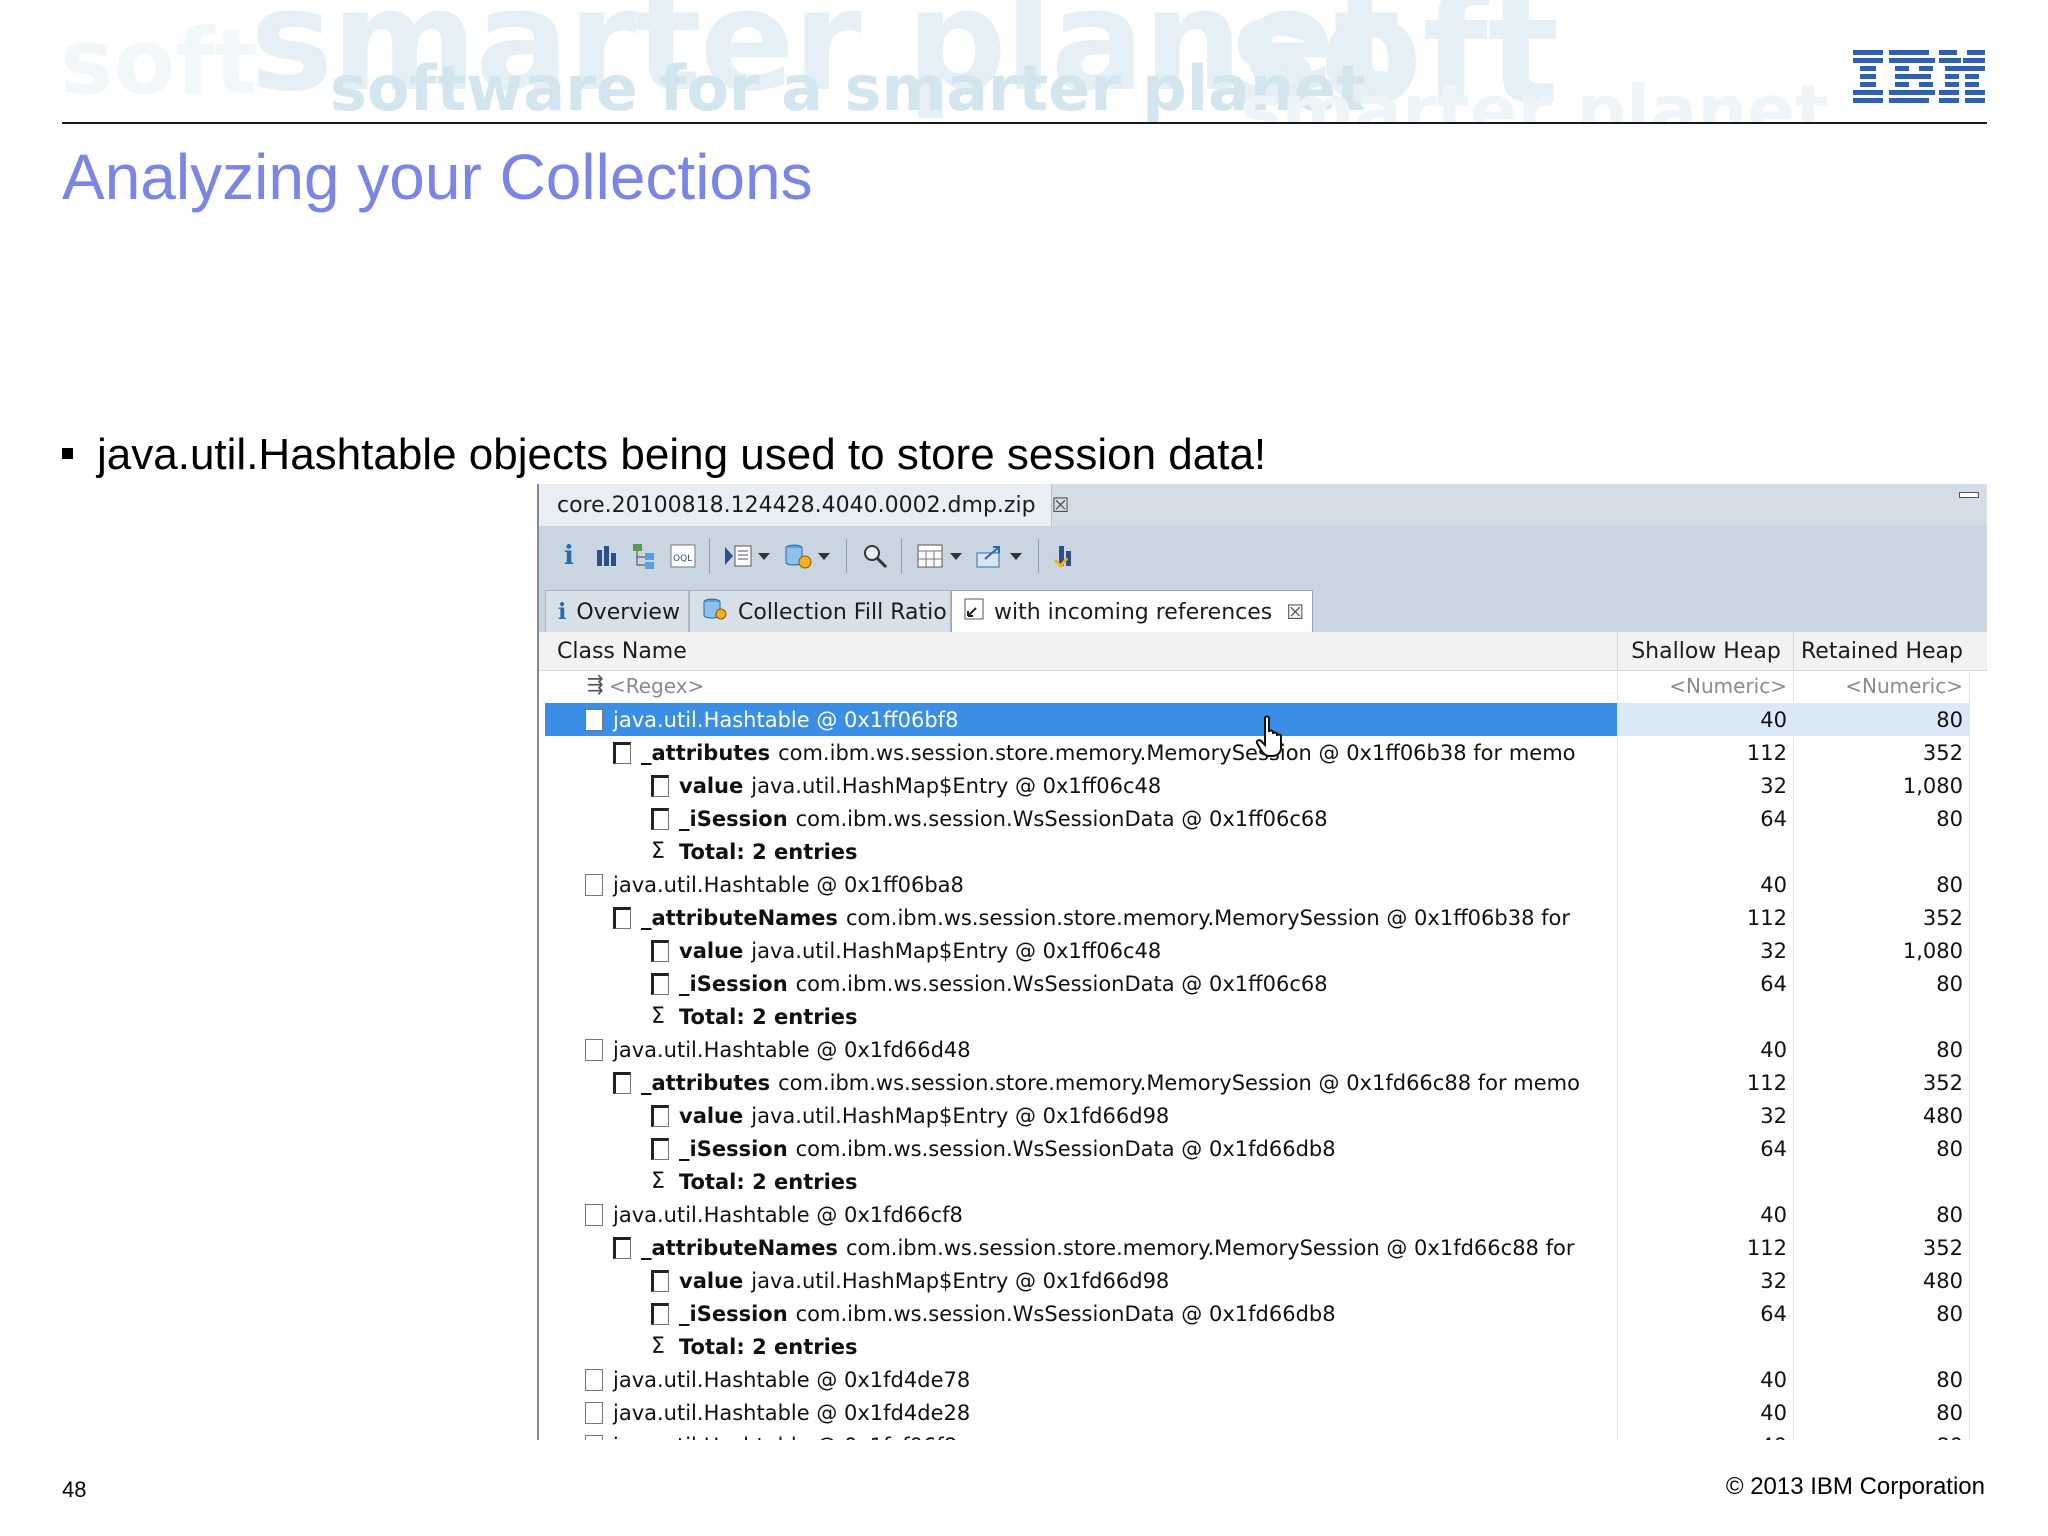 The width and height of the screenshot is (2048, 1536). What do you see at coordinates (930, 556) in the screenshot?
I see `calculator-icon` at bounding box center [930, 556].